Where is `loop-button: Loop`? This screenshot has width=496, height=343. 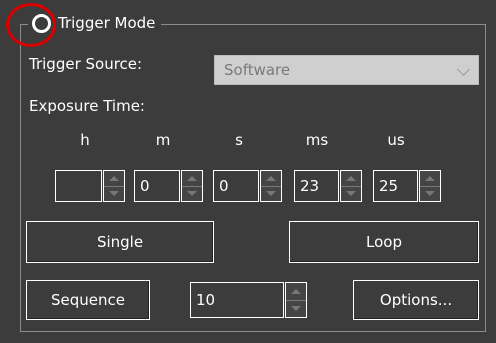
loop-button: Loop is located at coordinates (384, 242).